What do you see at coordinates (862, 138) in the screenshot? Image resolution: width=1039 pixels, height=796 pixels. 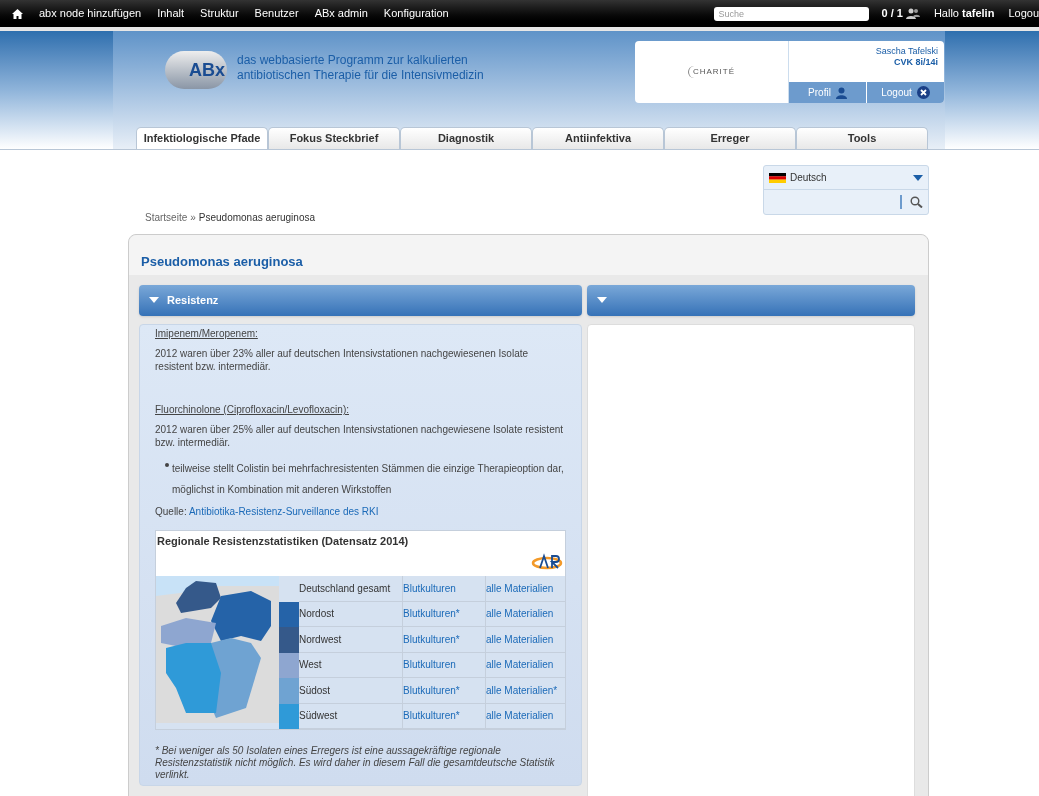 I see `nav-tab: Tools` at bounding box center [862, 138].